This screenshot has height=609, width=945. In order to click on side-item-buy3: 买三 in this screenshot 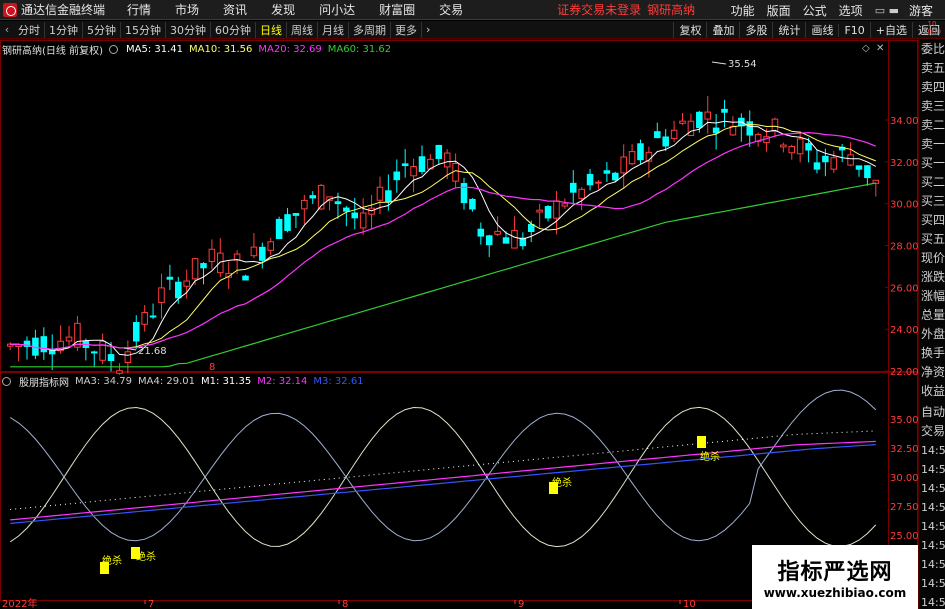, I will do `click(933, 201)`.